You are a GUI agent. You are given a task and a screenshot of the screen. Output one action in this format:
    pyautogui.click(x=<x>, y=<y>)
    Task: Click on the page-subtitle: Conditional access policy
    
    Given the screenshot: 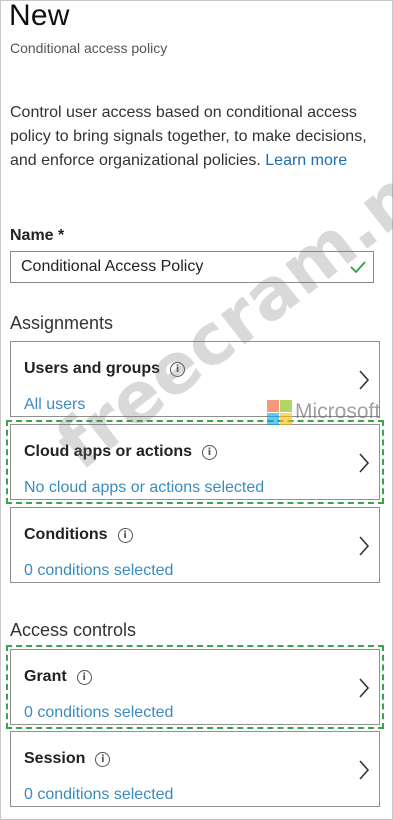 What is the action you would take?
    pyautogui.click(x=89, y=48)
    